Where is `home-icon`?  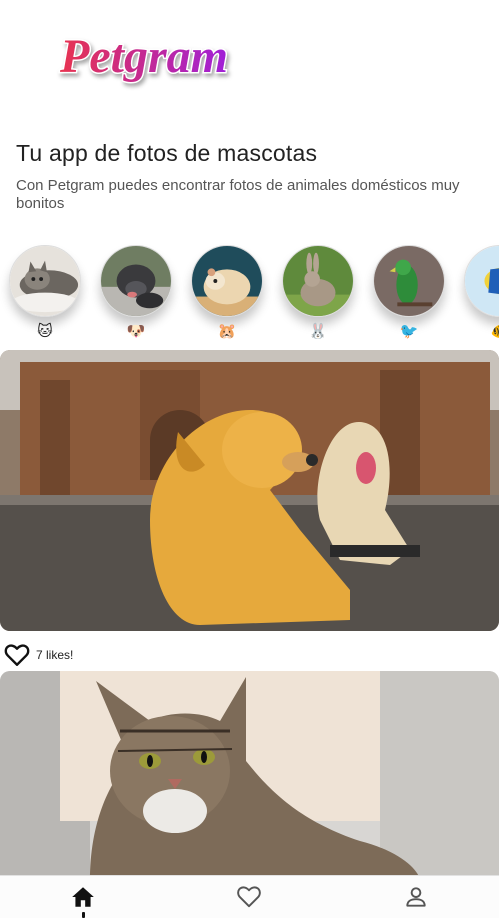 home-icon is located at coordinates (83, 897).